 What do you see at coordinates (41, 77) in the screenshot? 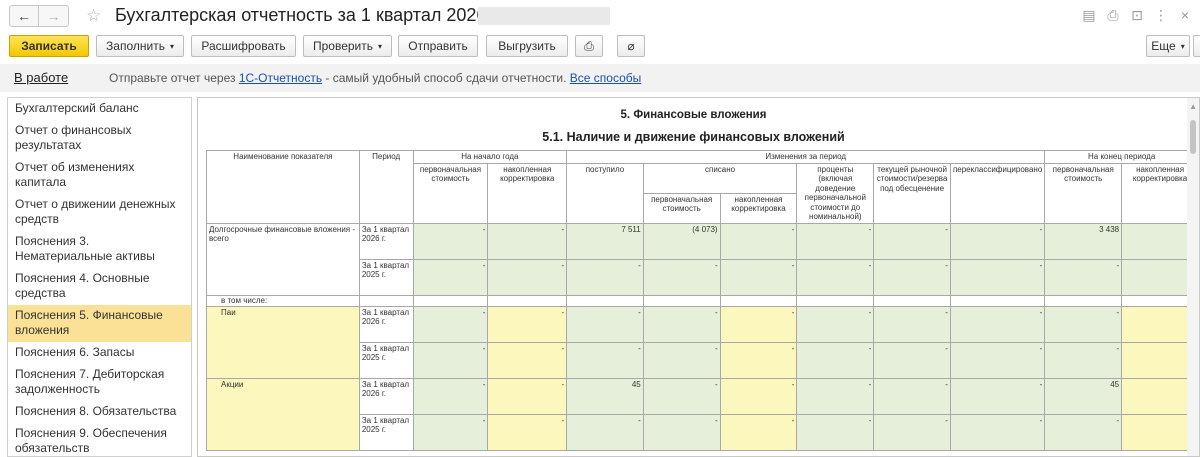
I see `status-link: В работе` at bounding box center [41, 77].